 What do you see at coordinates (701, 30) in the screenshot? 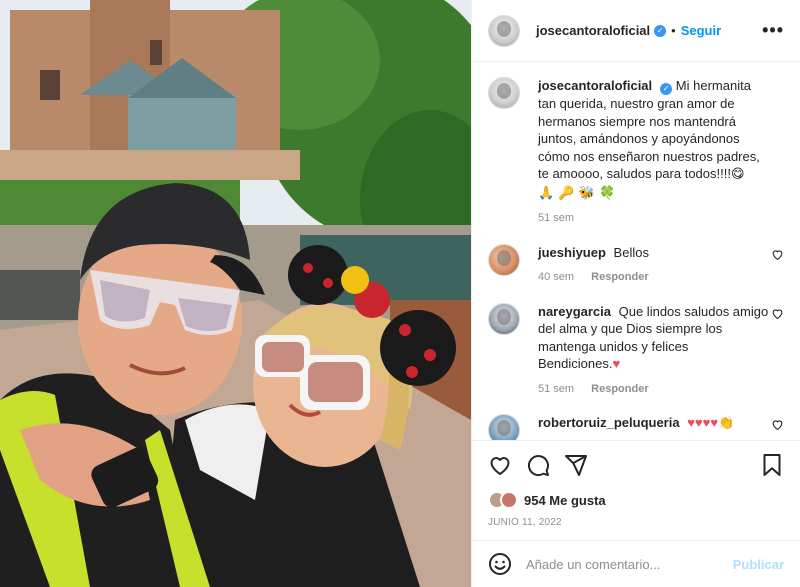
I see `follow-button: Seguir` at bounding box center [701, 30].